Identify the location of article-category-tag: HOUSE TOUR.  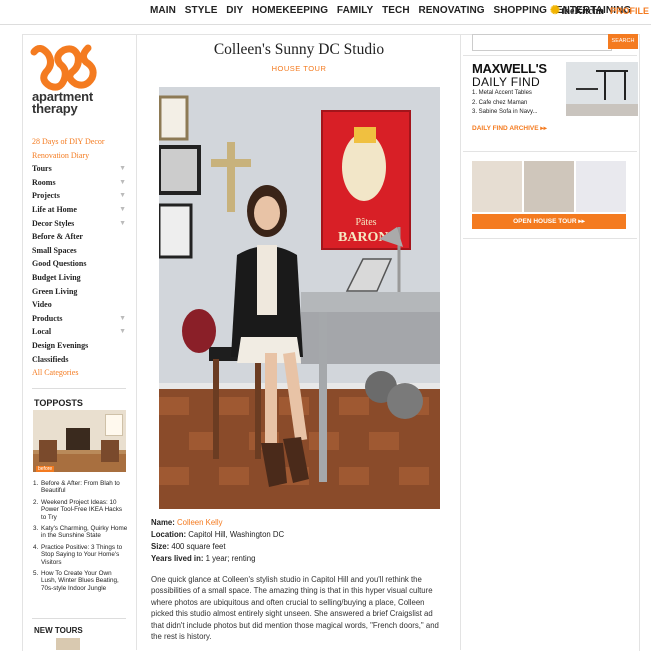
(299, 68).